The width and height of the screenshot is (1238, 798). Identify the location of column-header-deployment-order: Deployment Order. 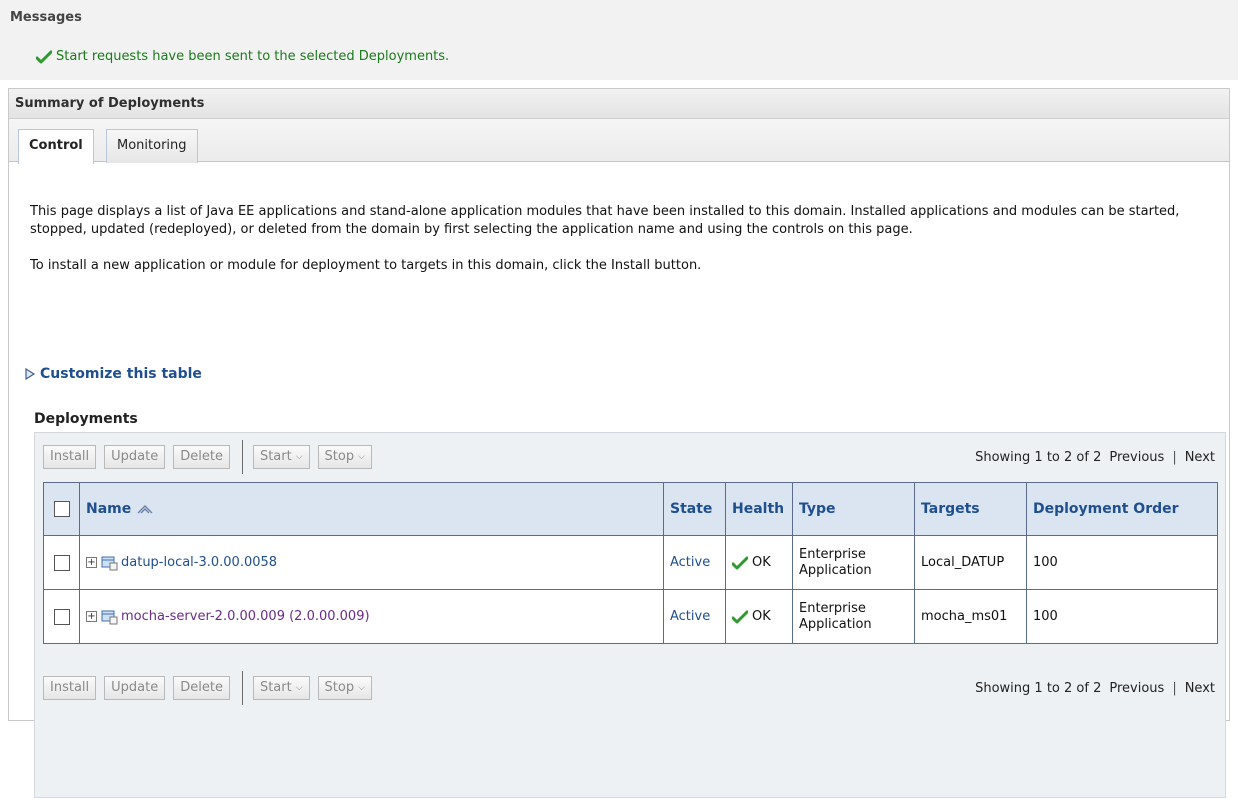
(1122, 509).